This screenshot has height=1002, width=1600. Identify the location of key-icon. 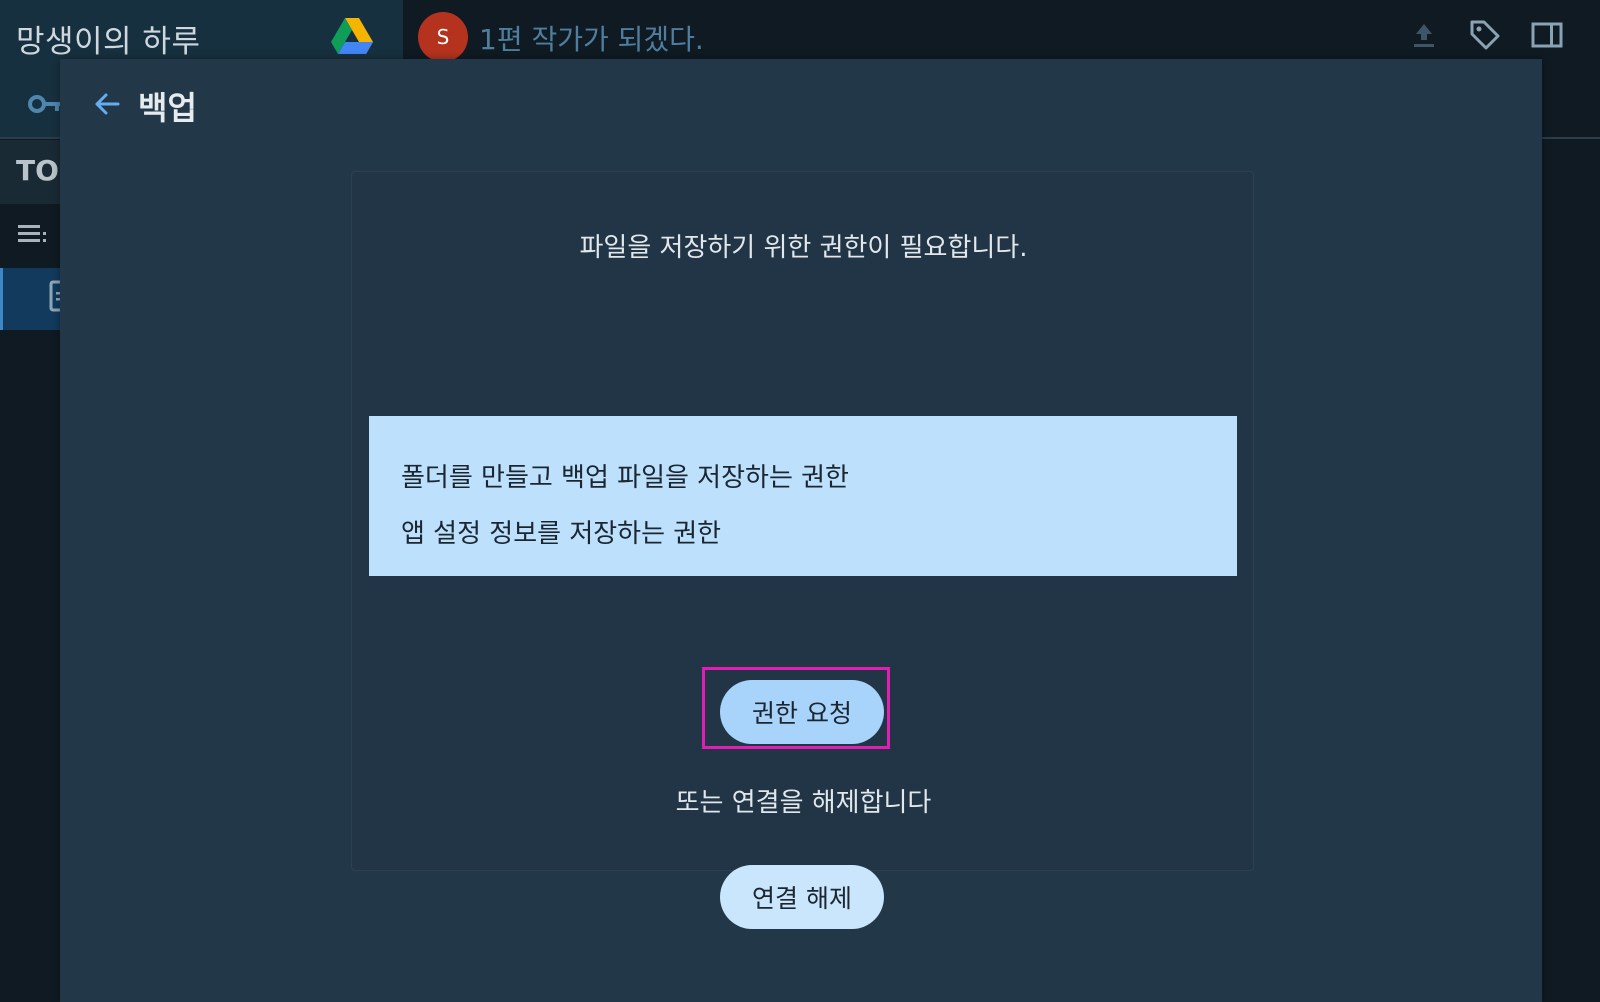
(45, 104).